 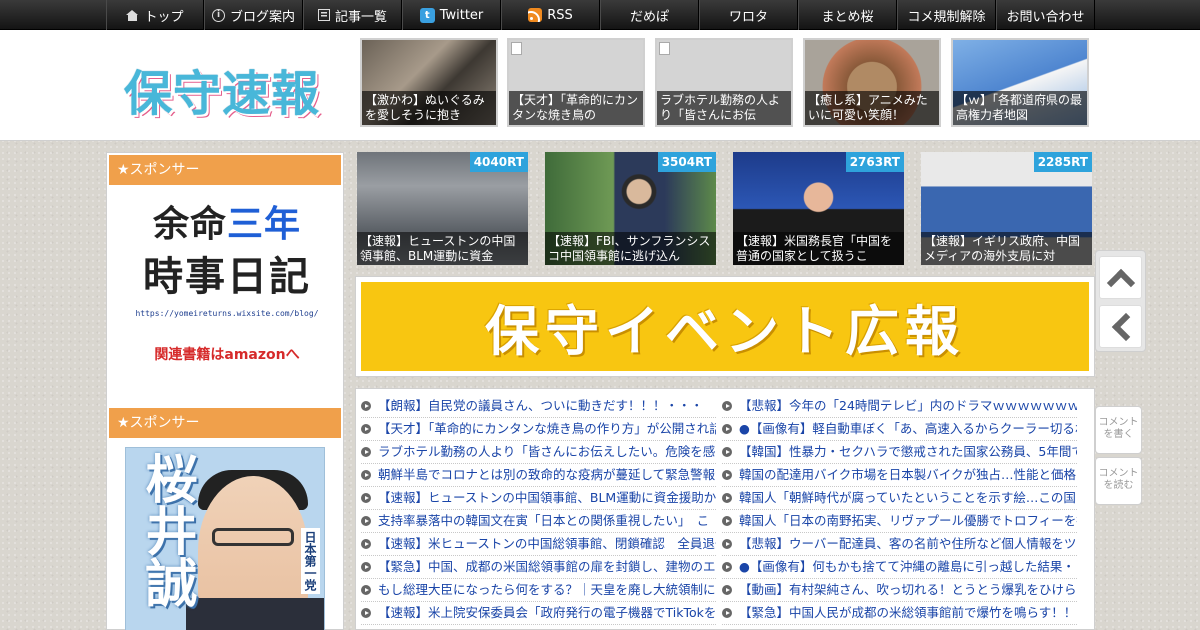 I want to click on article-link: 朝鮮半島でコロナとは別の致命的な疫病が蔓延して緊急警報が, so click(x=538, y=475).